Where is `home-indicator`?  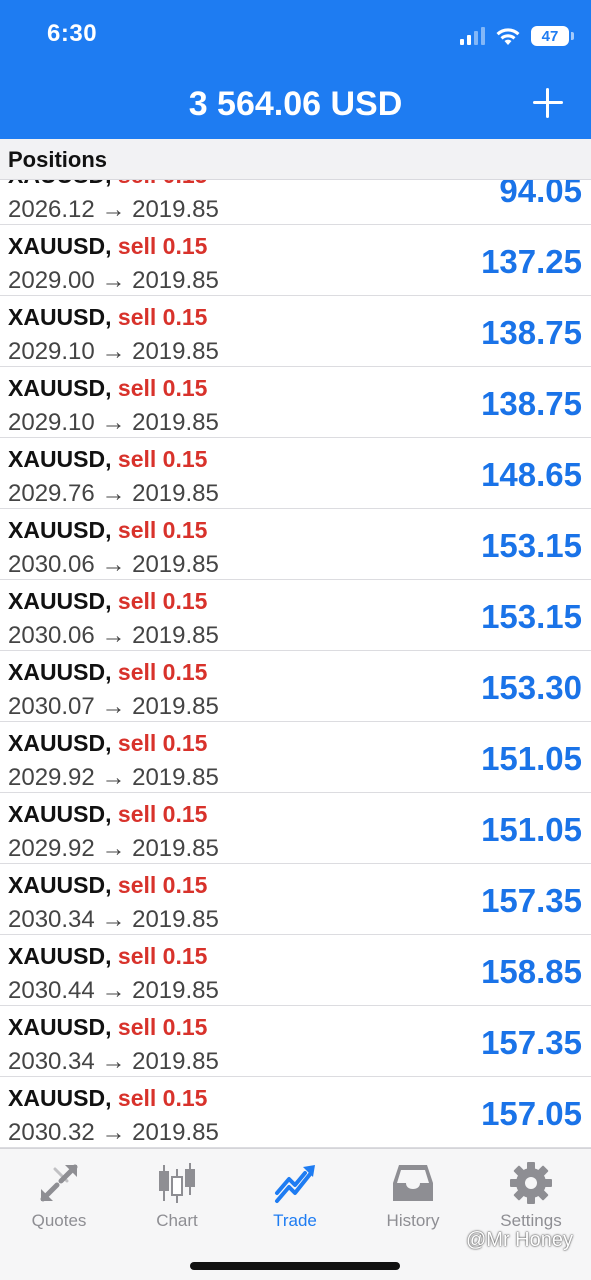
home-indicator is located at coordinates (295, 1266).